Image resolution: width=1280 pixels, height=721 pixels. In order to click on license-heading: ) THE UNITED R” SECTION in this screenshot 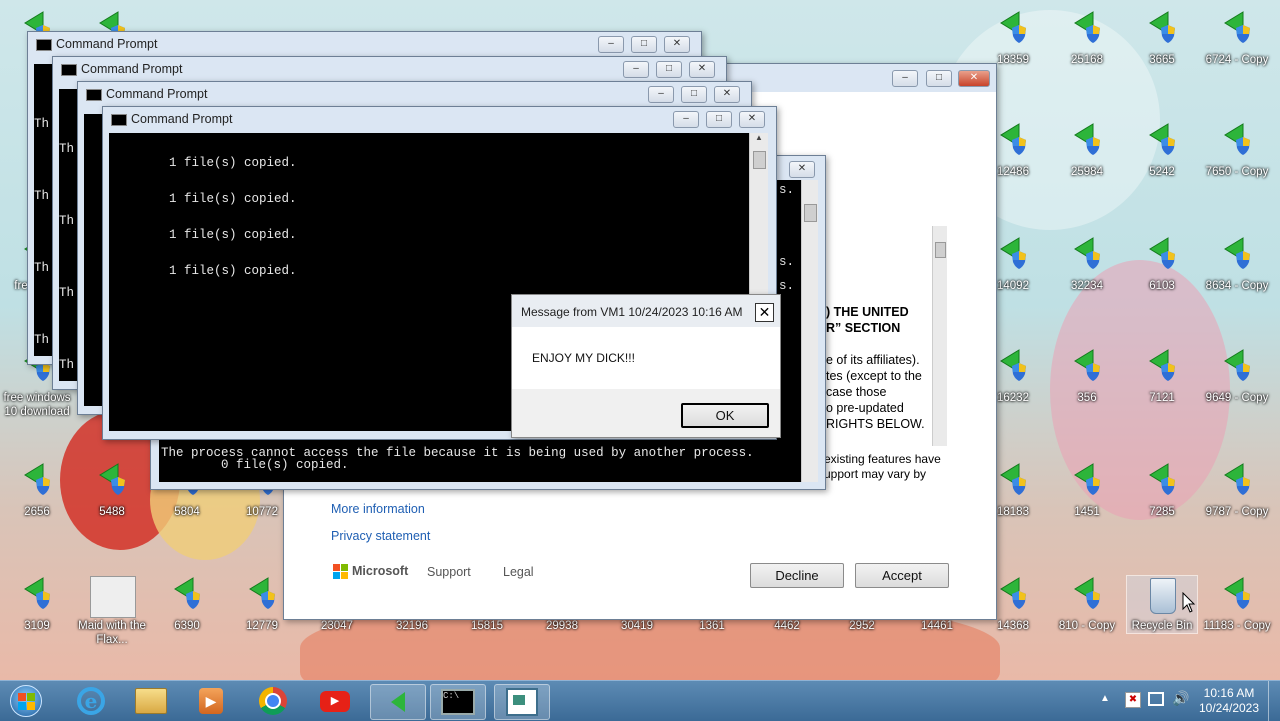, I will do `click(867, 320)`.